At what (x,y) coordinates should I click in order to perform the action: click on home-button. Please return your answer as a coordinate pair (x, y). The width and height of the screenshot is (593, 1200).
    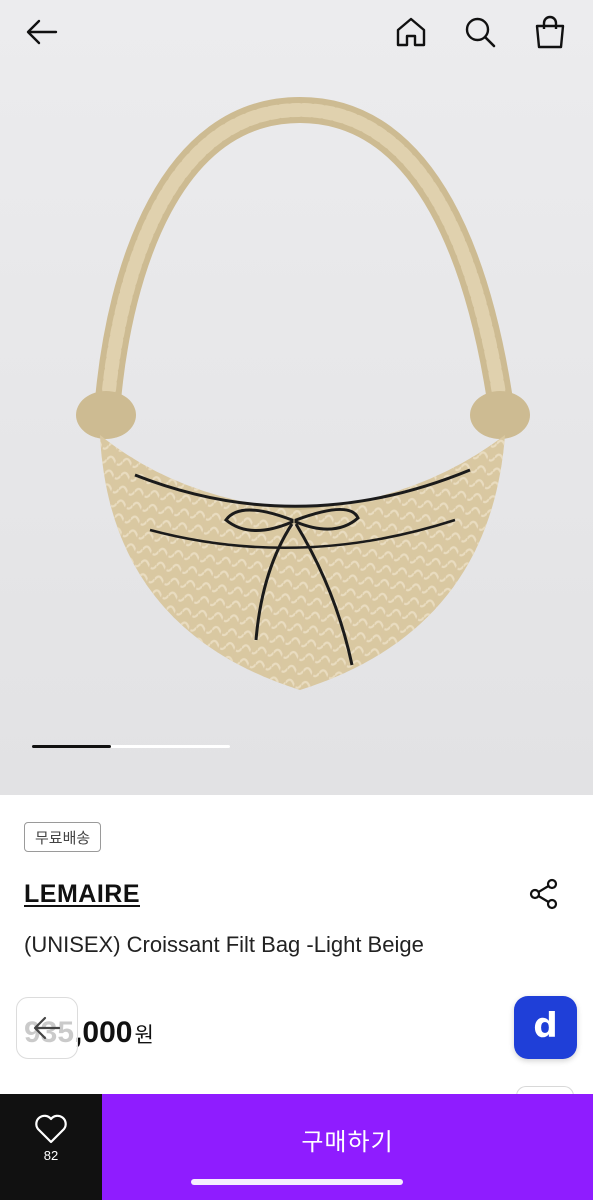
    Looking at the image, I should click on (411, 32).